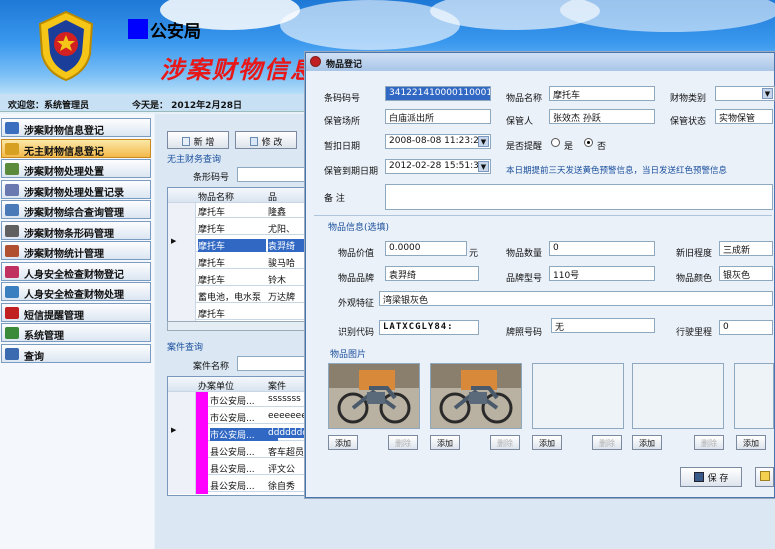  What do you see at coordinates (237, 326) in the screenshot?
I see `horizontal-scrollbar` at bounding box center [237, 326].